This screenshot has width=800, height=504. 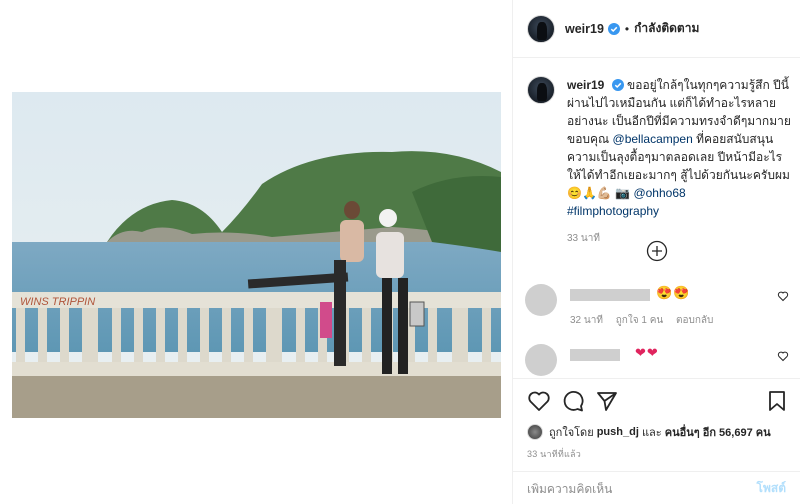 What do you see at coordinates (617, 85) in the screenshot?
I see `caption-verified-icon` at bounding box center [617, 85].